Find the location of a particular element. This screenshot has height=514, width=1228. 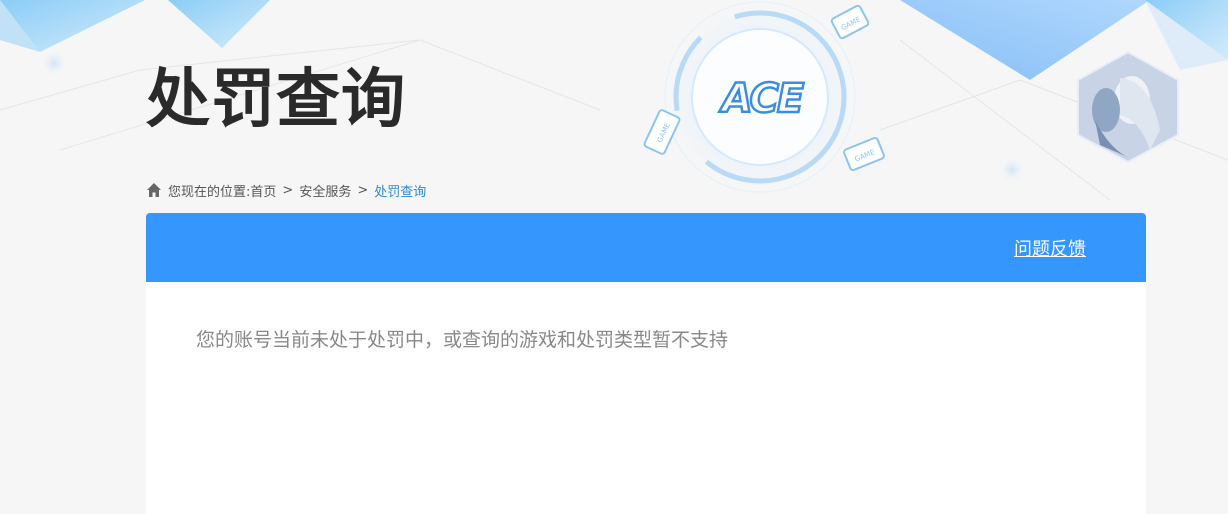

svg-text: ACE is located at coordinates (761, 99).